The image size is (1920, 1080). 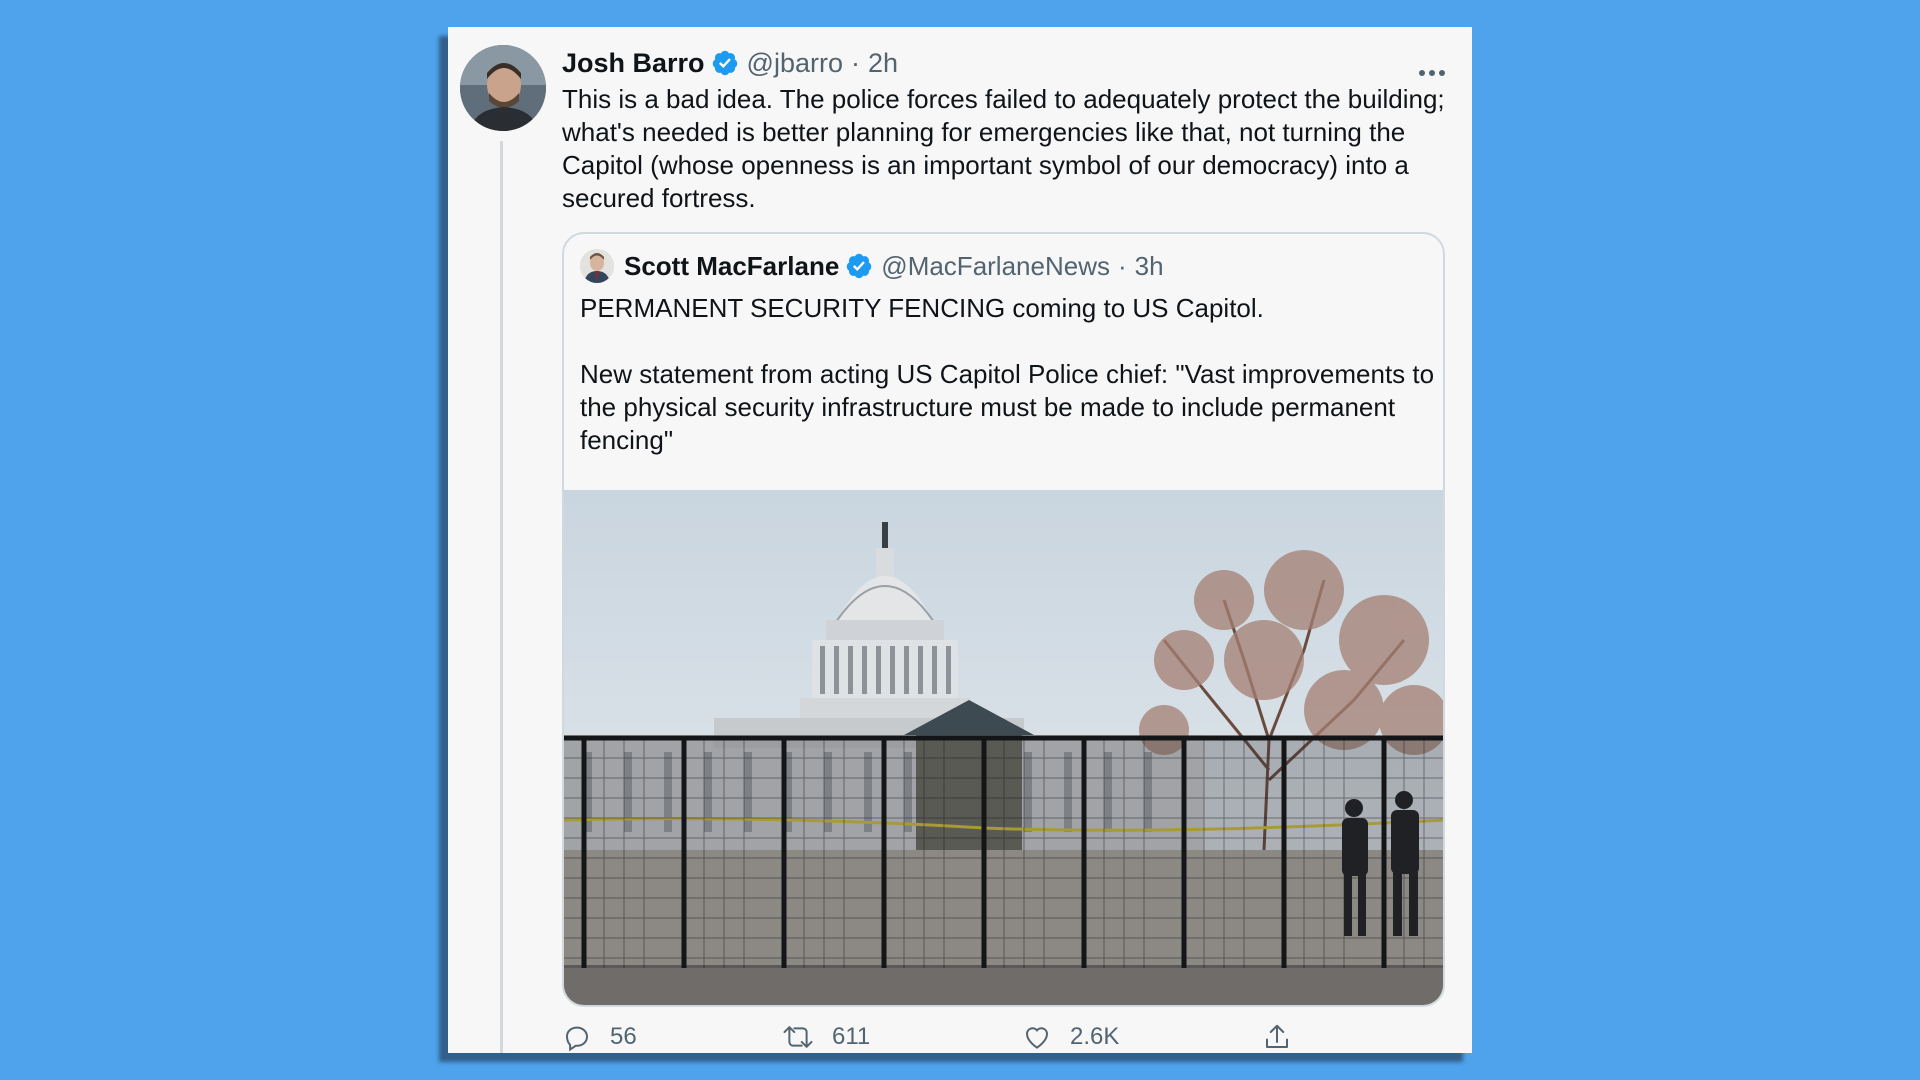 I want to click on more-horizontal-icon, so click(x=1432, y=68).